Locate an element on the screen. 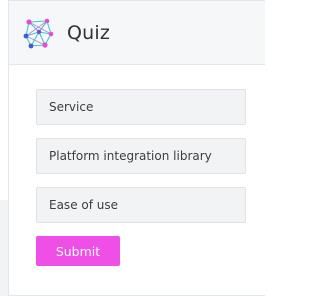 The width and height of the screenshot is (320, 296). network-graph-icon is located at coordinates (38, 33).